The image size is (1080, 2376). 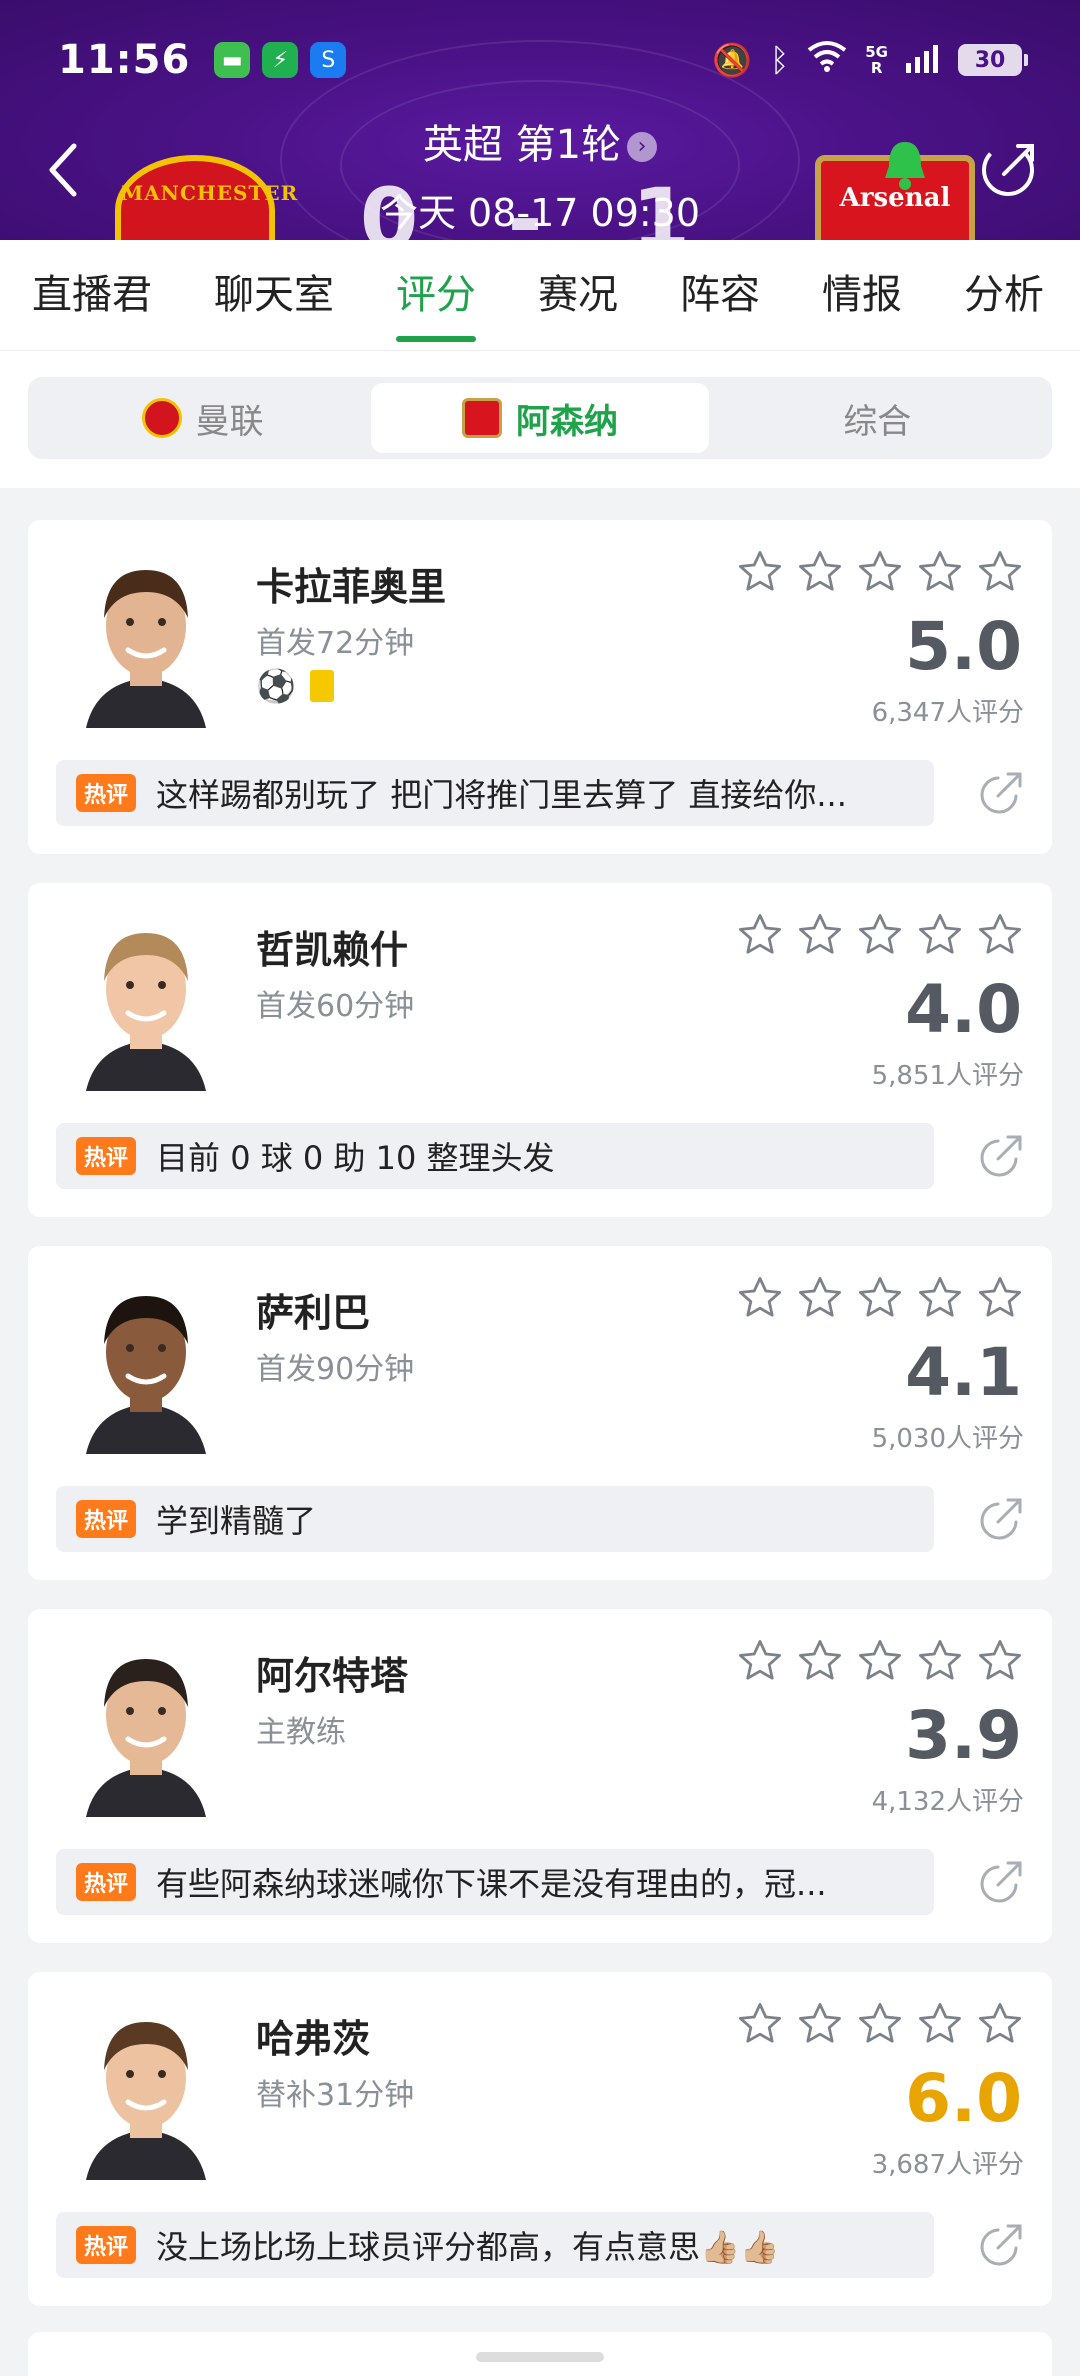 What do you see at coordinates (335, 2095) in the screenshot?
I see `player-role: 替补31分钟` at bounding box center [335, 2095].